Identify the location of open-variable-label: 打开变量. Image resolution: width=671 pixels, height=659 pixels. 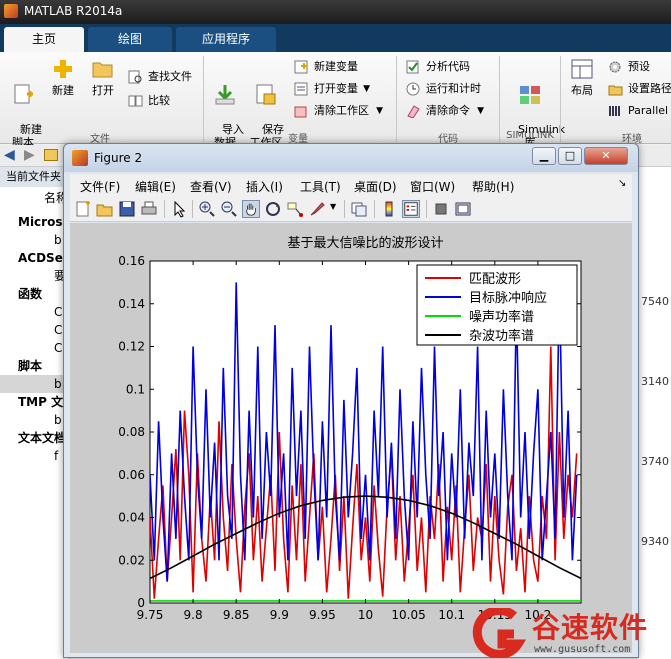
(336, 88).